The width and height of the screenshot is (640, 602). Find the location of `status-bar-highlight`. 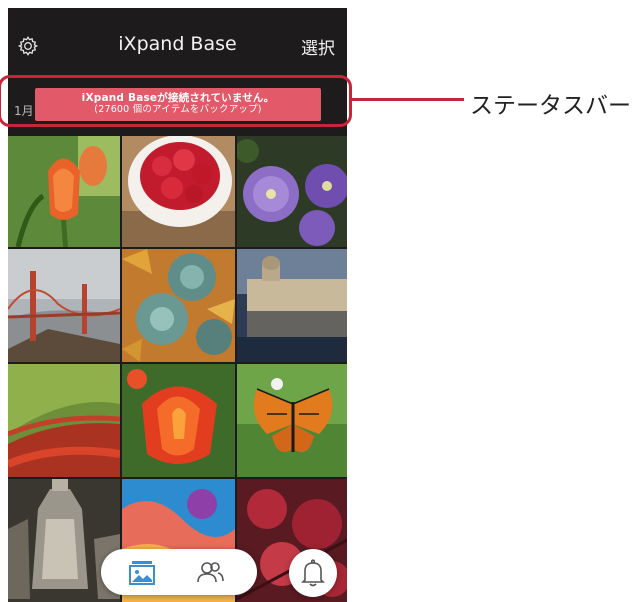

status-bar-highlight is located at coordinates (176, 101).